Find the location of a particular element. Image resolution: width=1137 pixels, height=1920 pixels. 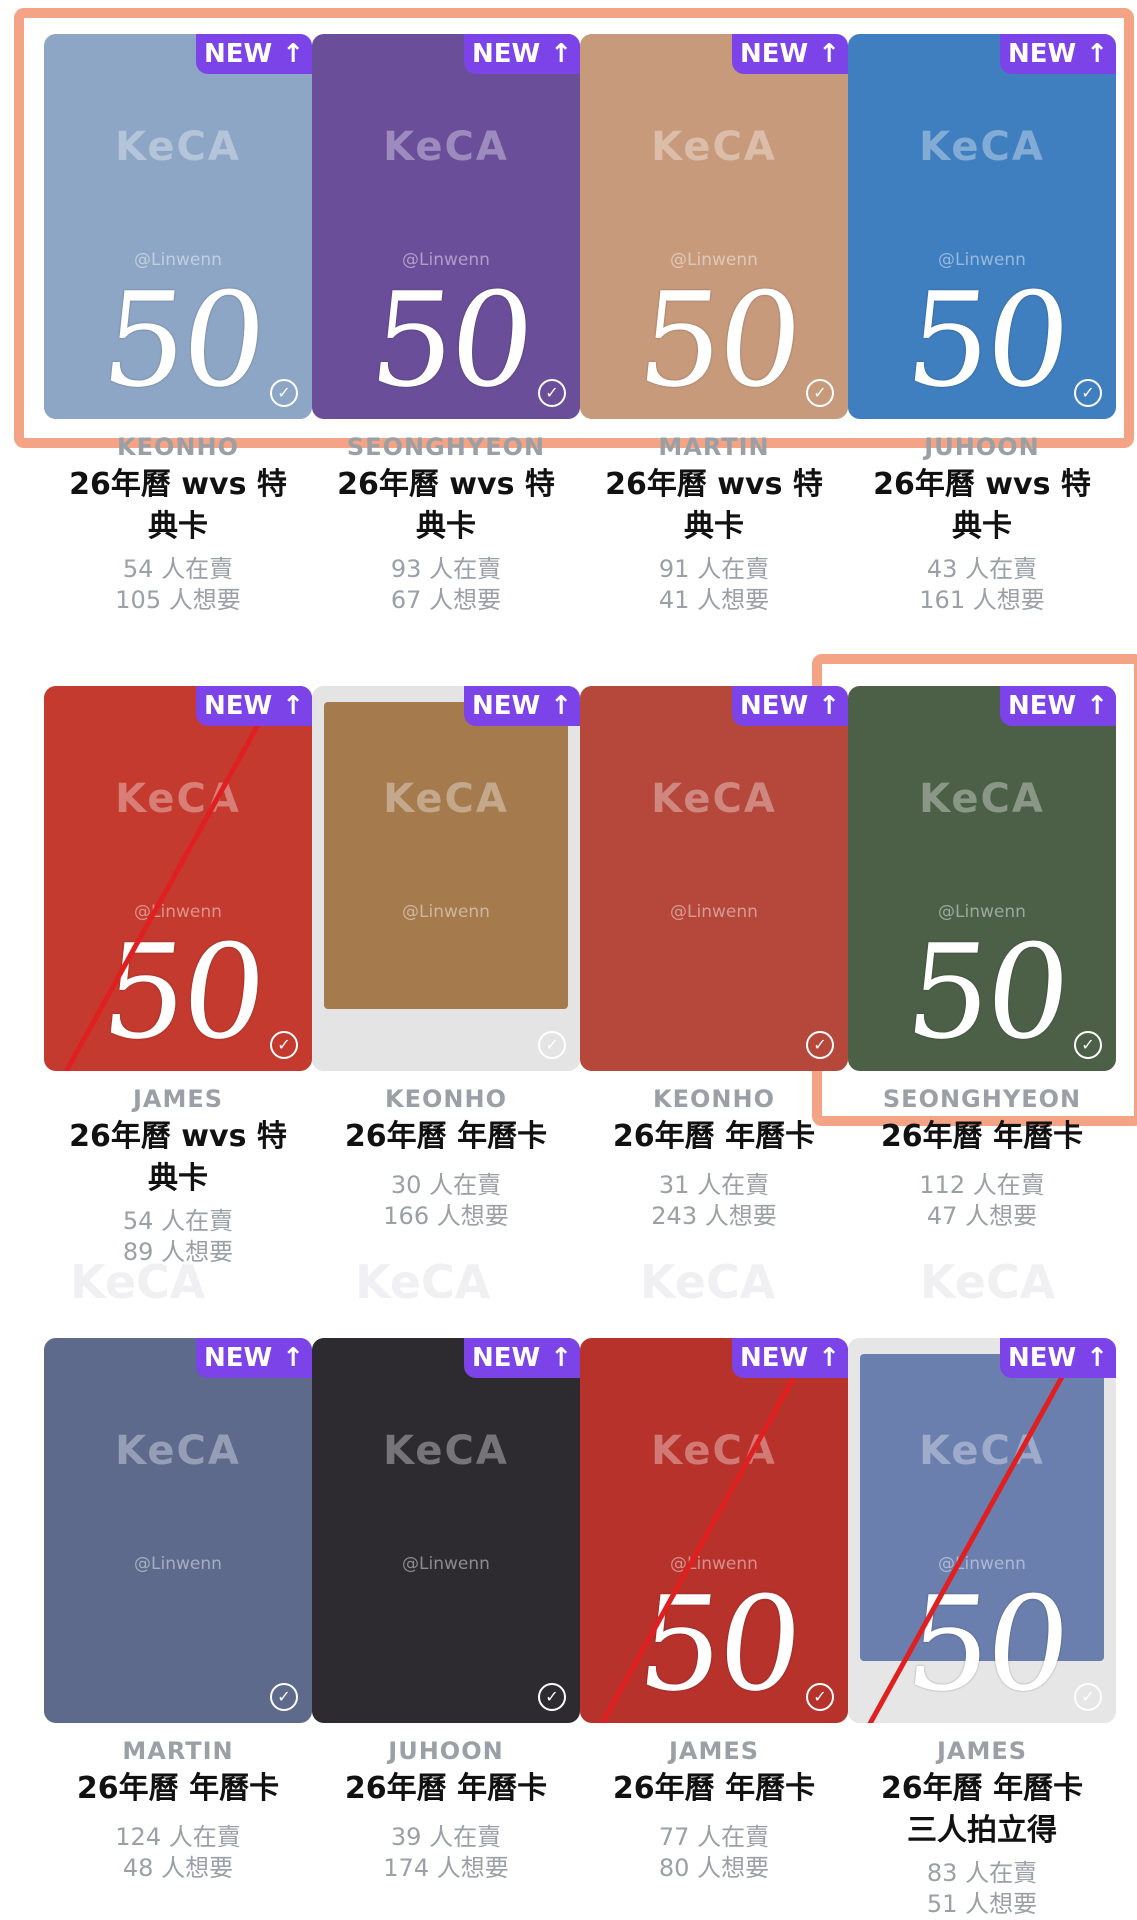

wanting-count: 48 人想要 is located at coordinates (178, 1868).